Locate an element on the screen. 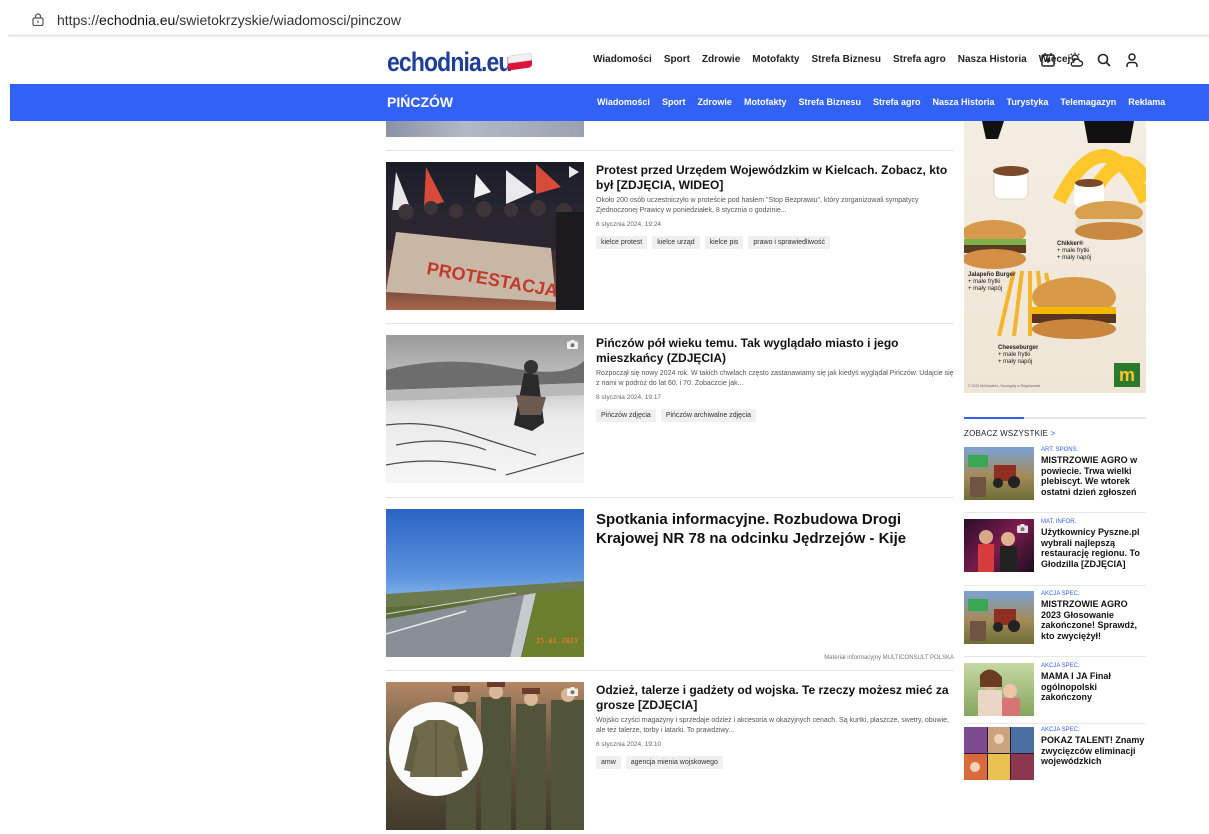 This screenshot has width=1209, height=834. section-item-telemagazyn: Telemagazyn is located at coordinates (1088, 102).